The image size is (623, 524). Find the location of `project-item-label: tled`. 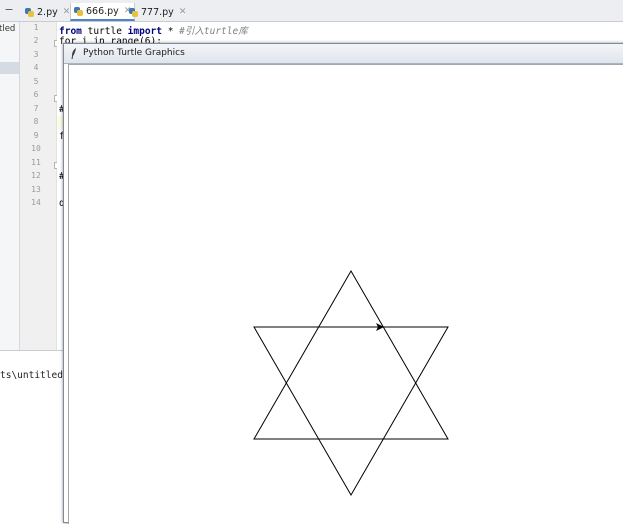

project-item-label: tled is located at coordinates (7, 29).